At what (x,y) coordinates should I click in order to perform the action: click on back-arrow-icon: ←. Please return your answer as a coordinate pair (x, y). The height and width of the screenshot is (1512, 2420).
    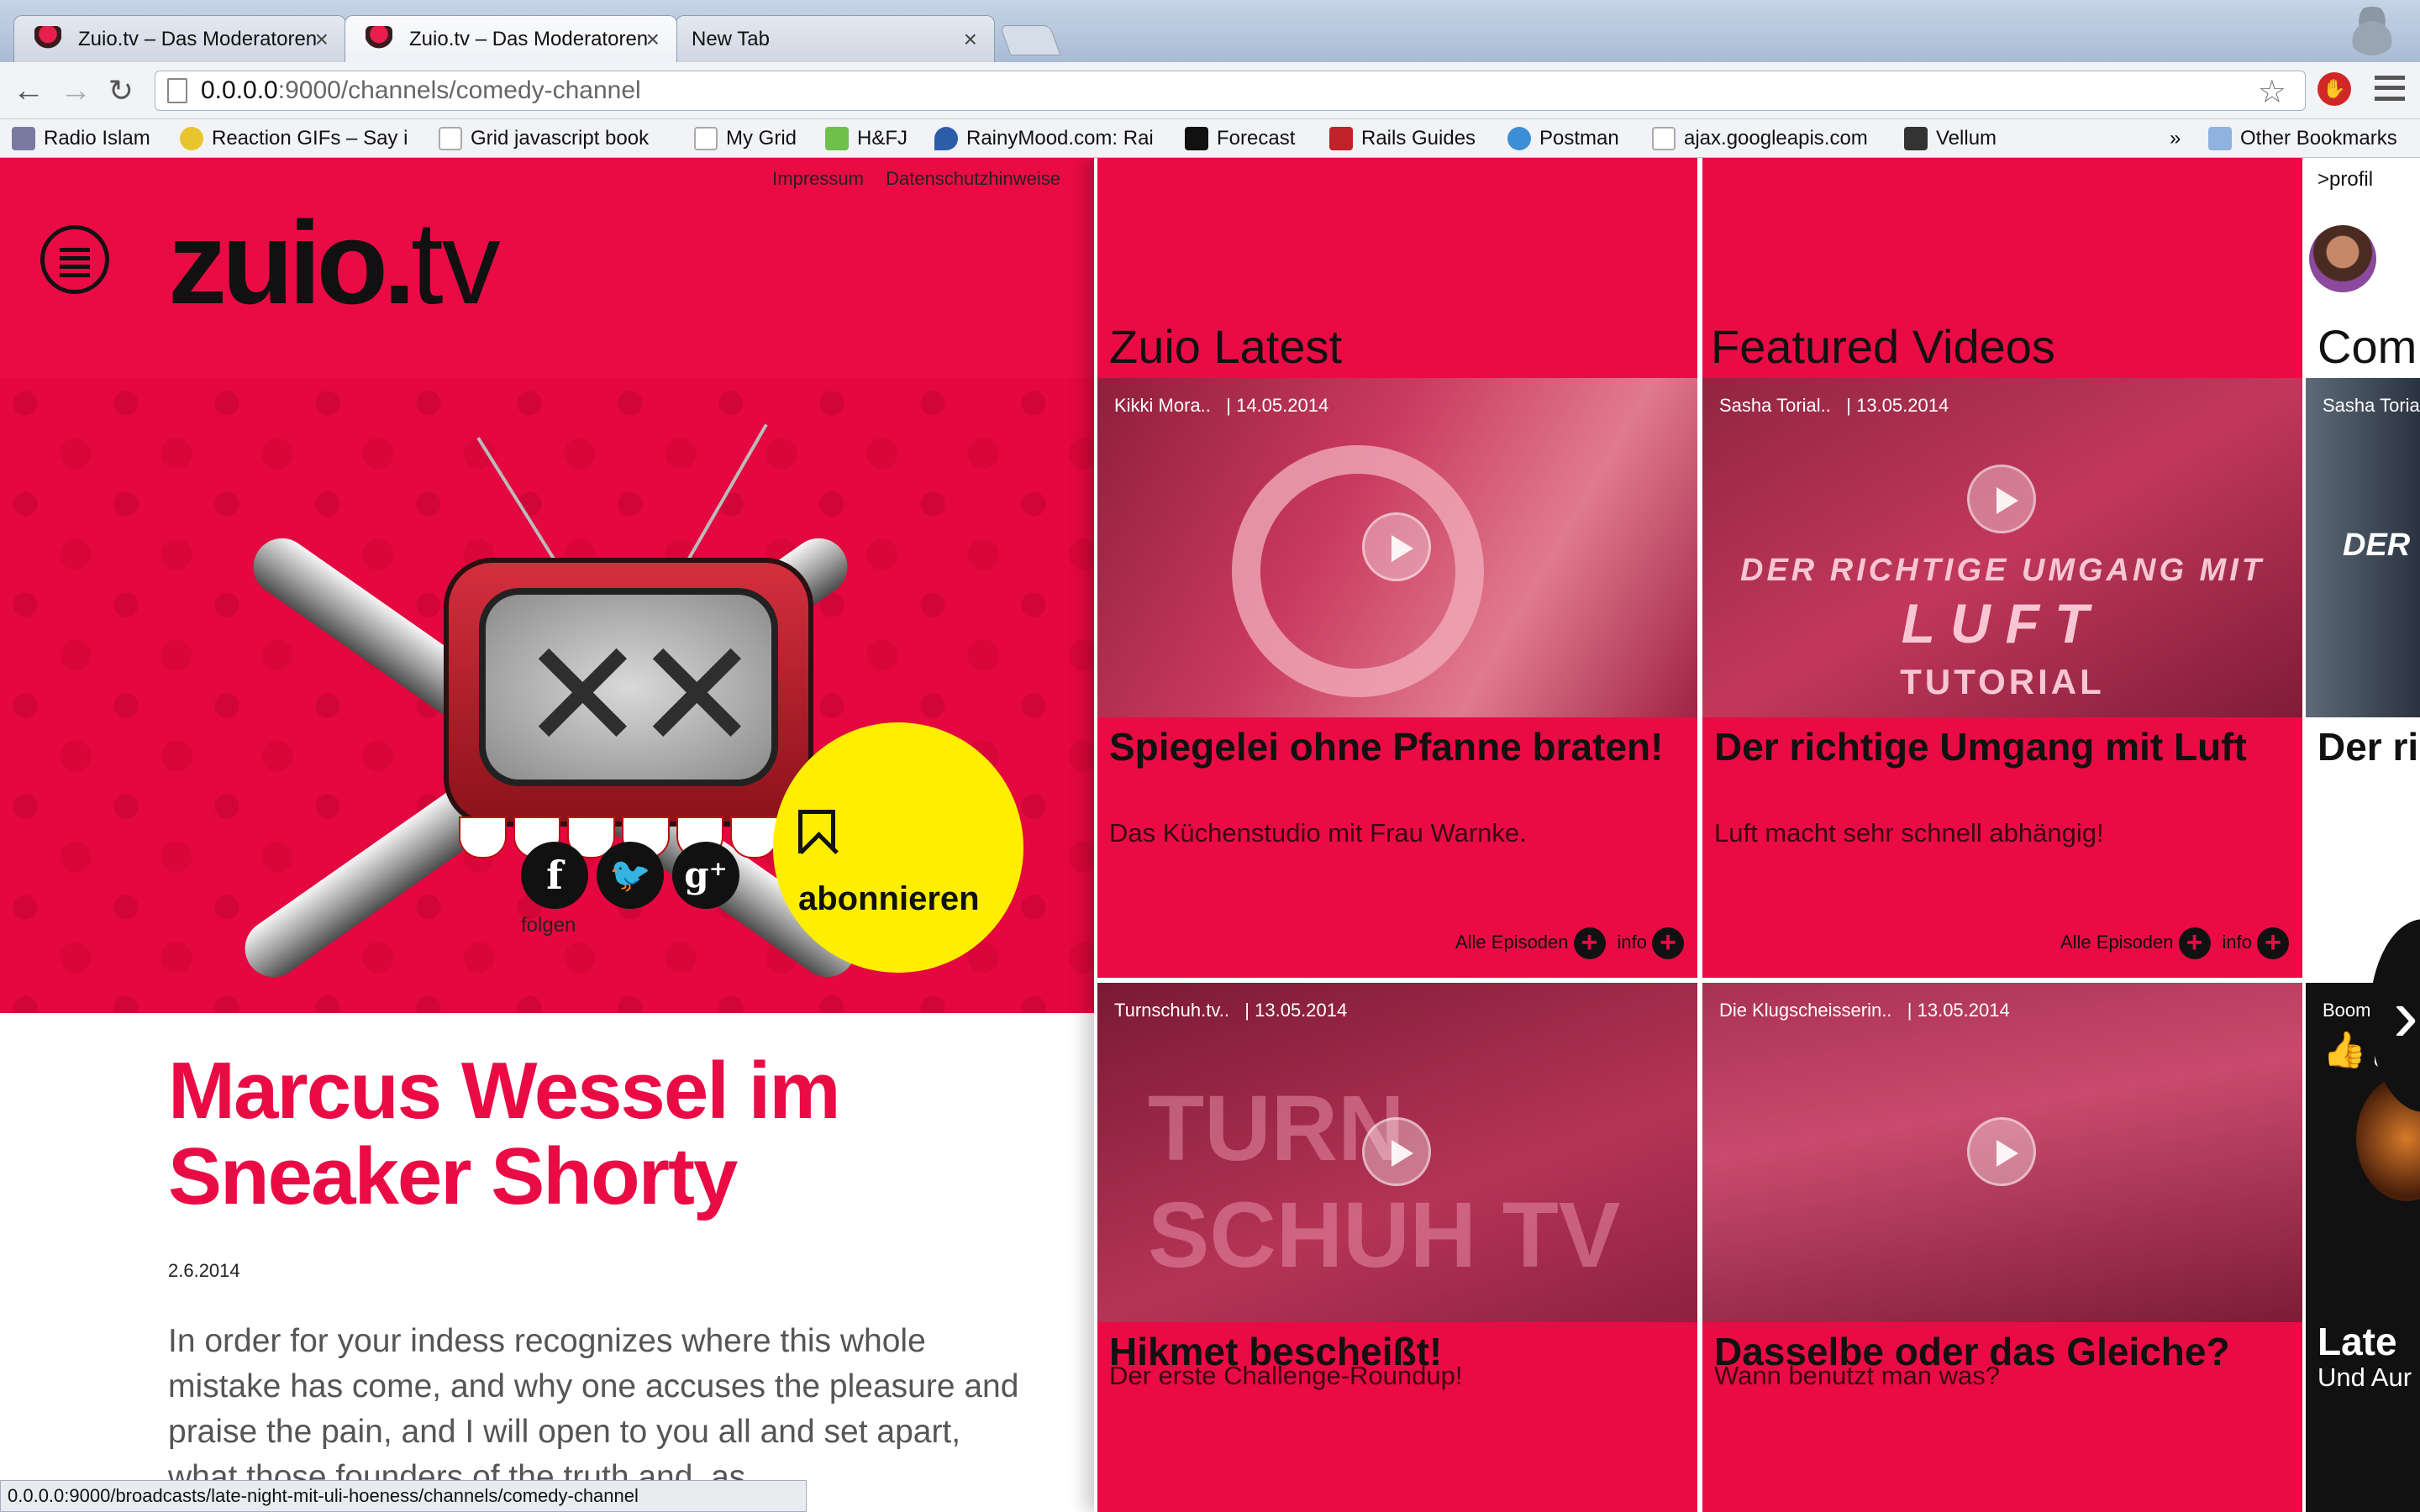
    Looking at the image, I should click on (28, 91).